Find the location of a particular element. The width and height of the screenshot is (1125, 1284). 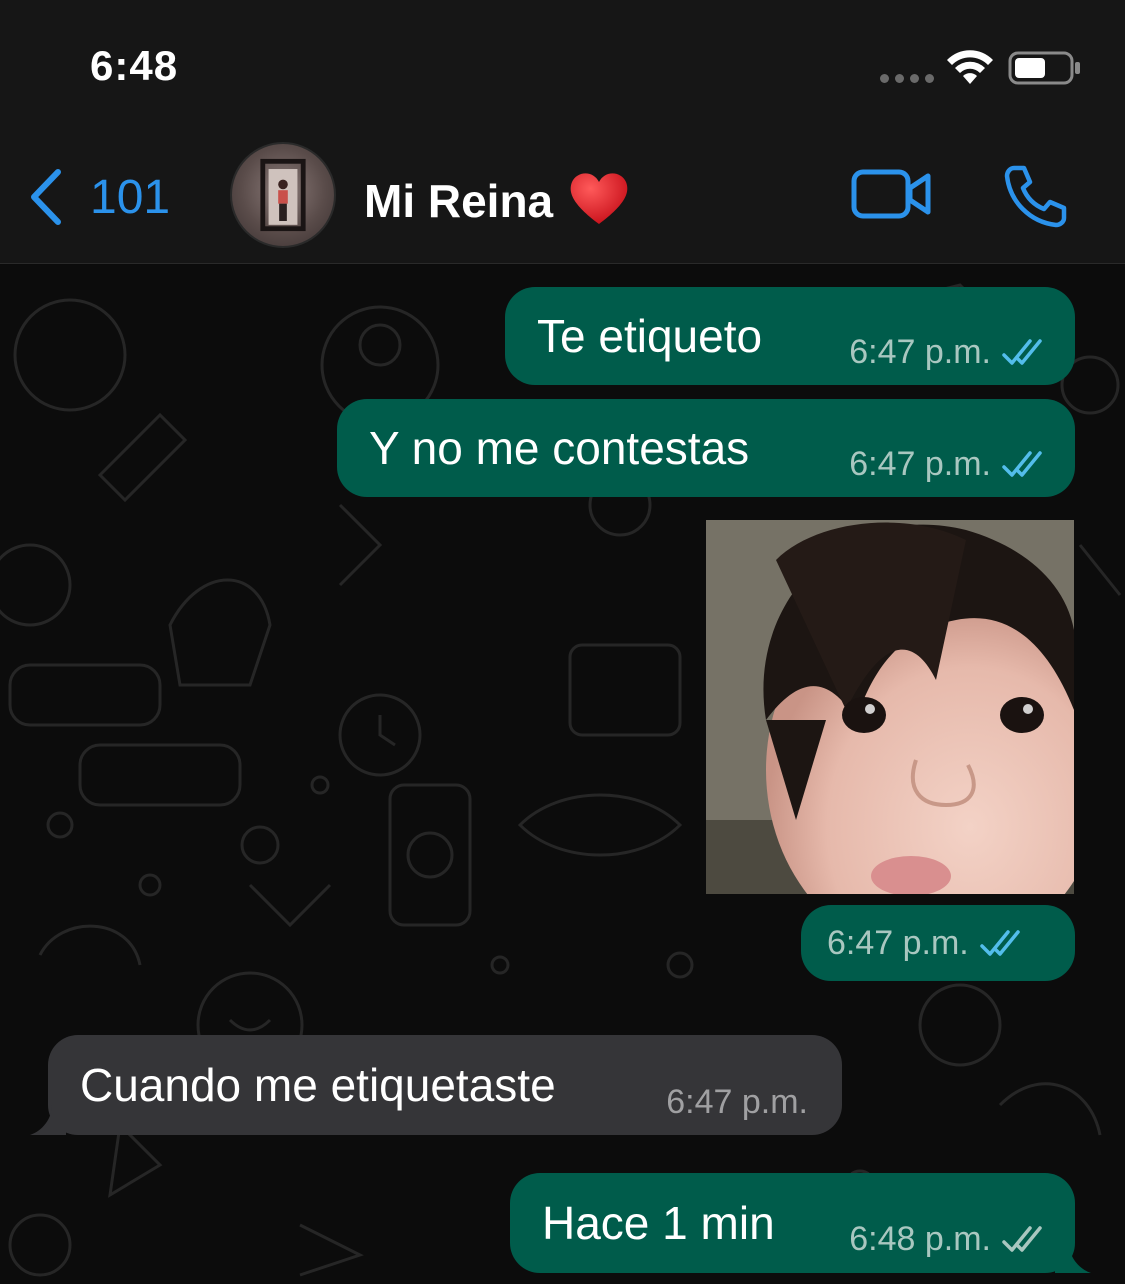

phone-icon is located at coordinates (1035, 195).